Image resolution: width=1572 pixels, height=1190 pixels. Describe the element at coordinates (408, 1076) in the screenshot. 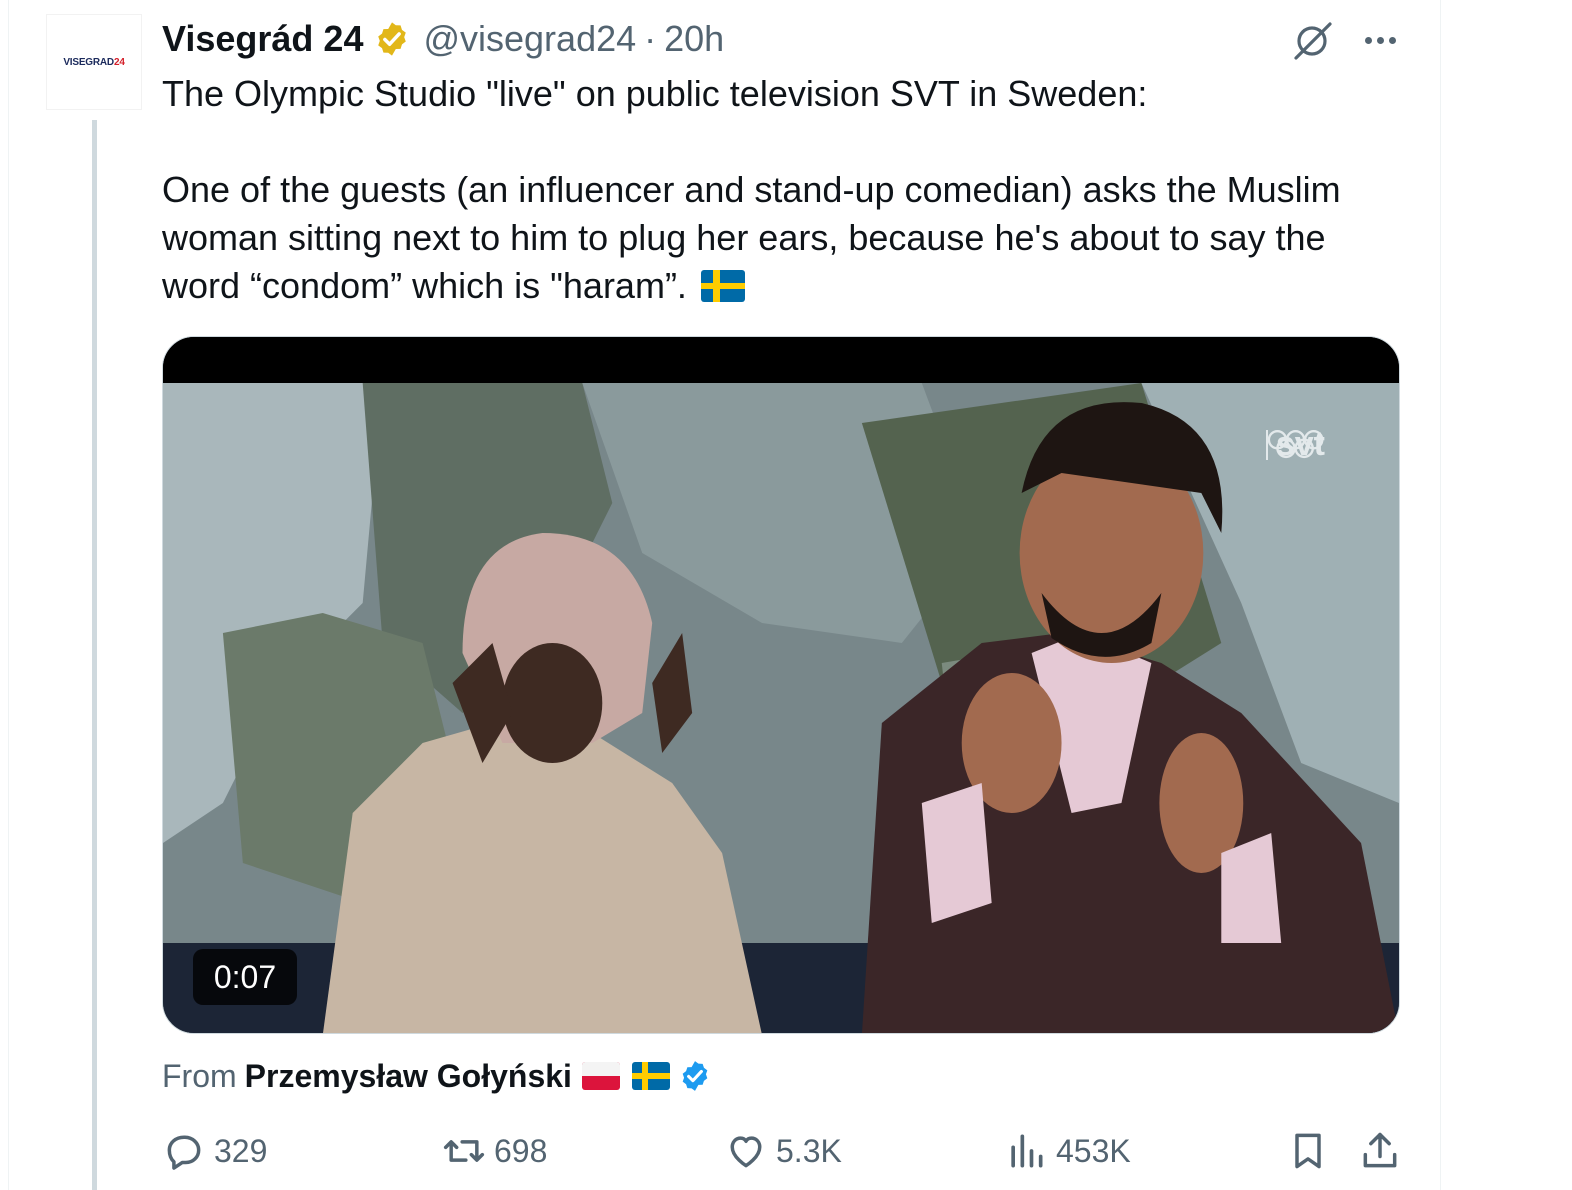

I see `attribution-name: Przemysław Gołyński` at that location.